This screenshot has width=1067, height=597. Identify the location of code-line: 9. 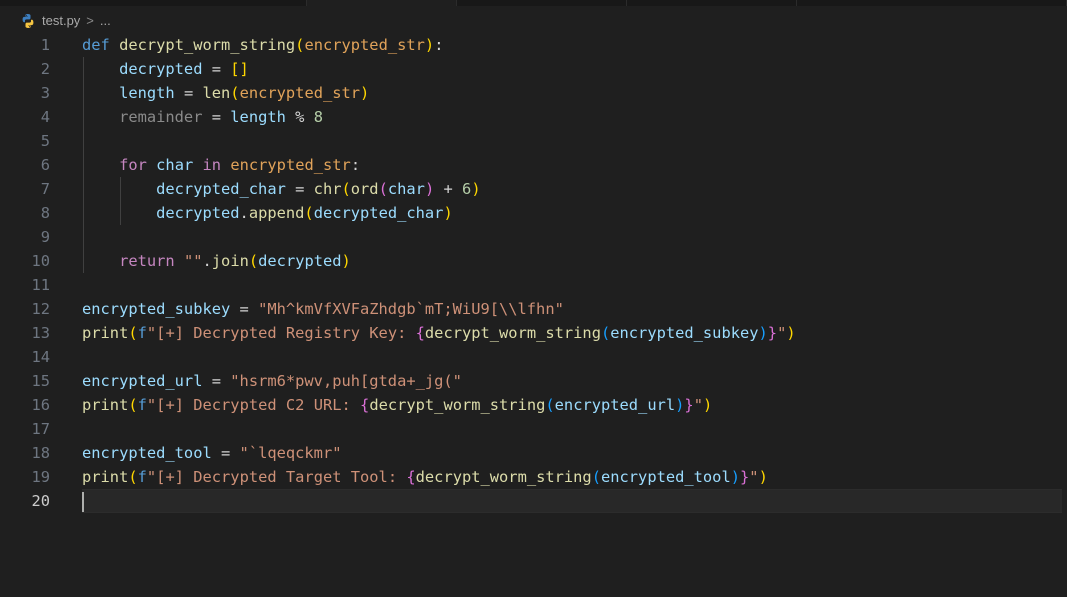
(533, 237).